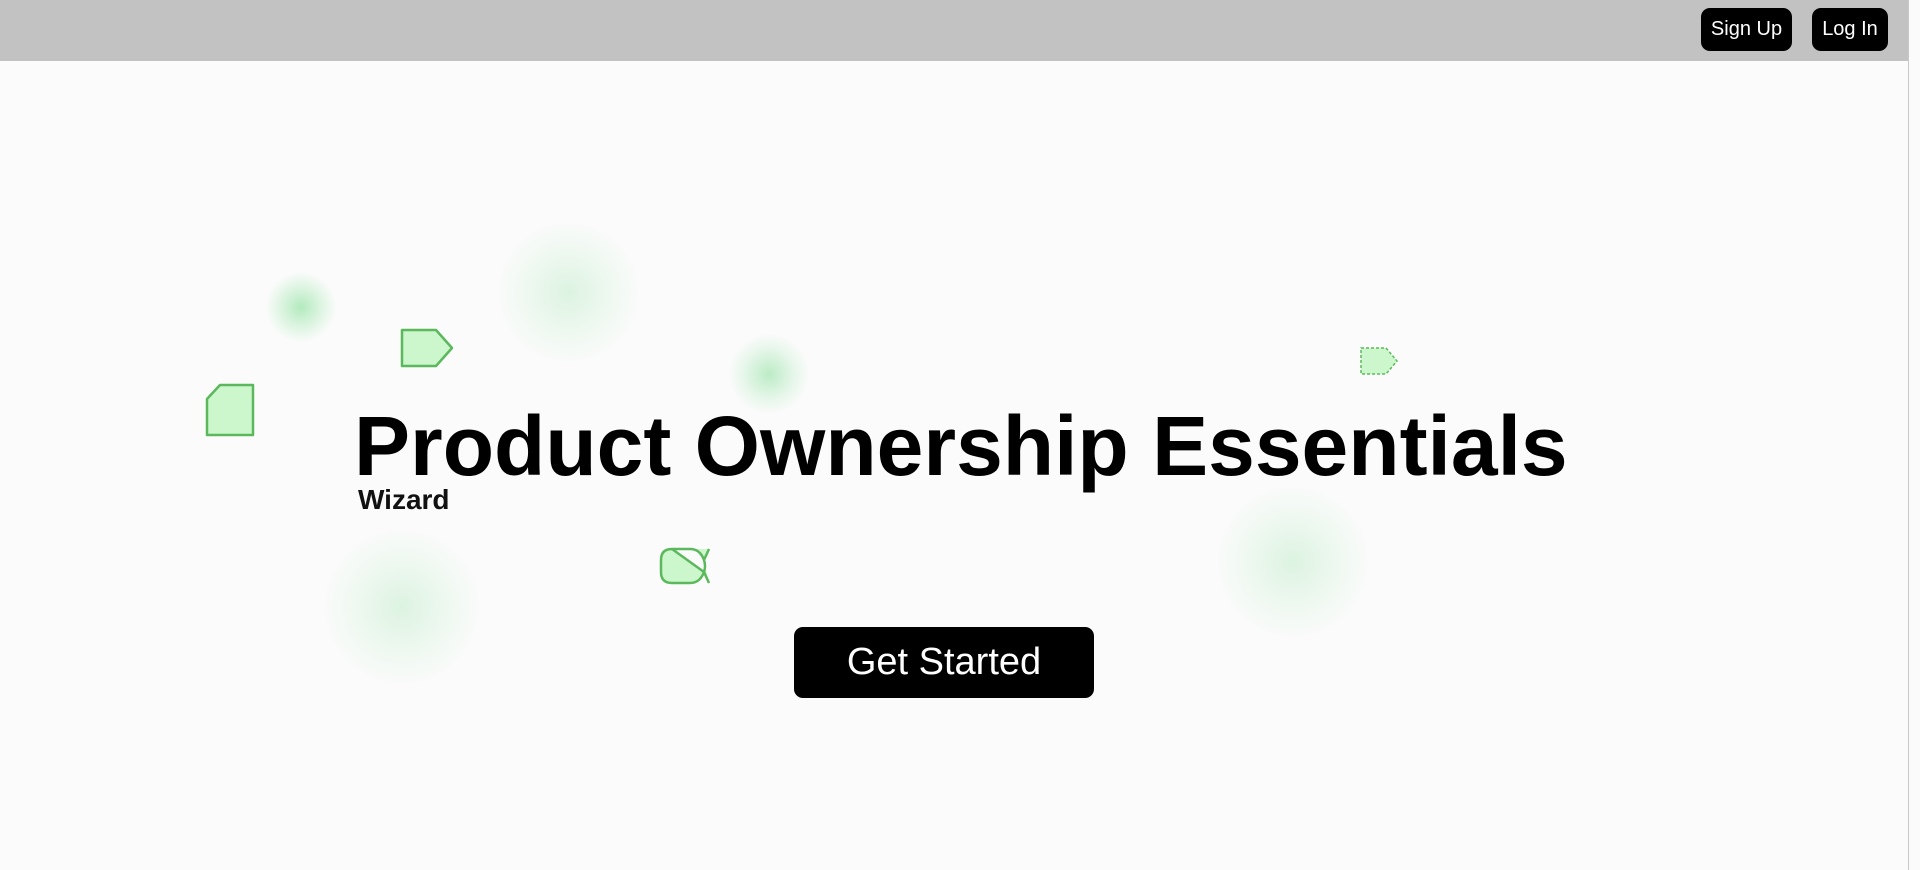  What do you see at coordinates (685, 566) in the screenshot?
I see `rounded-fish-shape` at bounding box center [685, 566].